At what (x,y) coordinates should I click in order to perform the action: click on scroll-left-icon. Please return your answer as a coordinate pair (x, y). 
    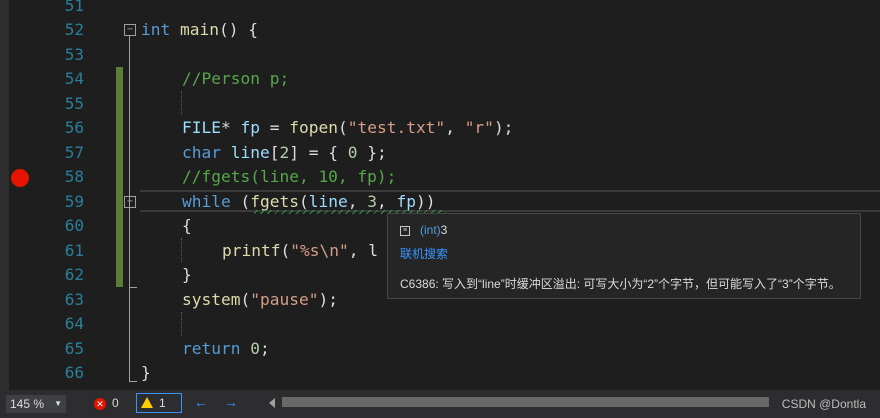
    Looking at the image, I should click on (272, 403).